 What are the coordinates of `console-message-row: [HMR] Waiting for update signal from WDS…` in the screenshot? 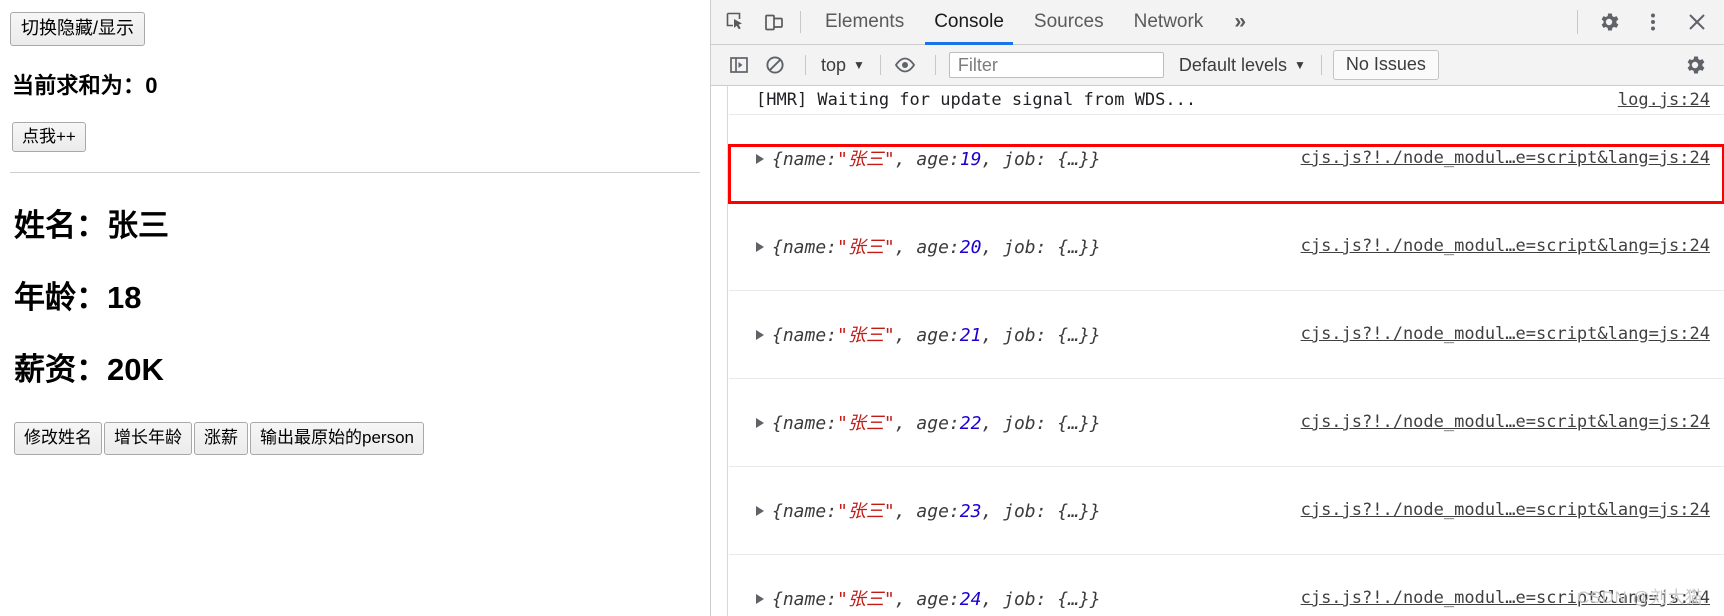 It's located at (1226, 100).